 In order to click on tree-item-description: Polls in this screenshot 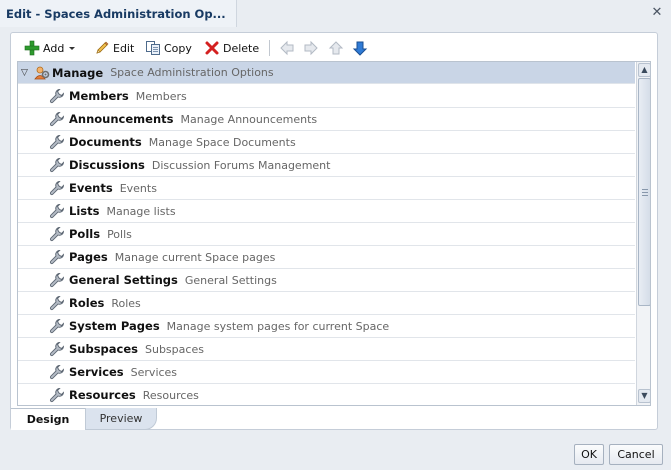, I will do `click(119, 234)`.